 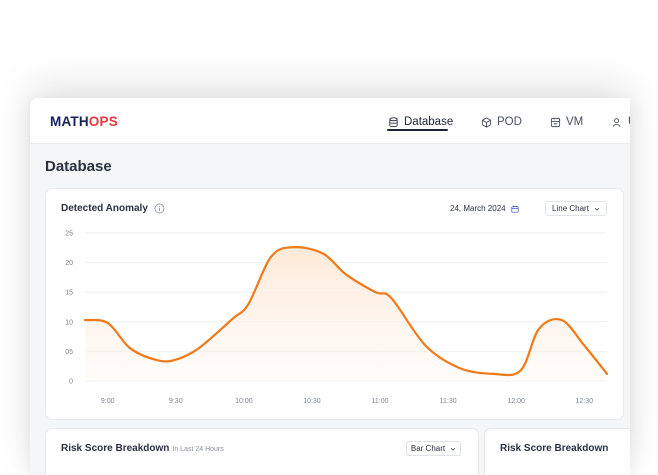 I want to click on risk-score-card-1-subtitle: In Last 24 Hours, so click(x=198, y=449).